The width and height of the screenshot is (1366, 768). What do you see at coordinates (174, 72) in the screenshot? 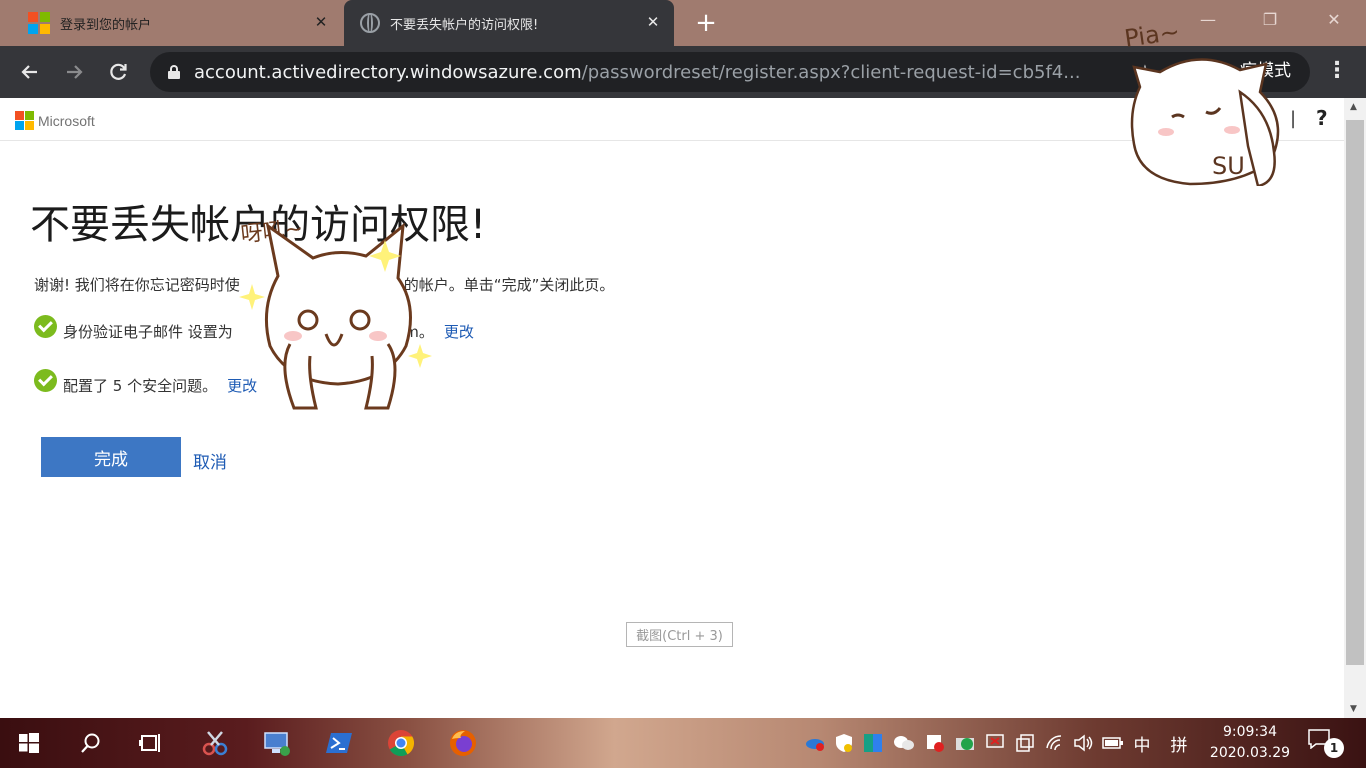
I see `lock-icon` at bounding box center [174, 72].